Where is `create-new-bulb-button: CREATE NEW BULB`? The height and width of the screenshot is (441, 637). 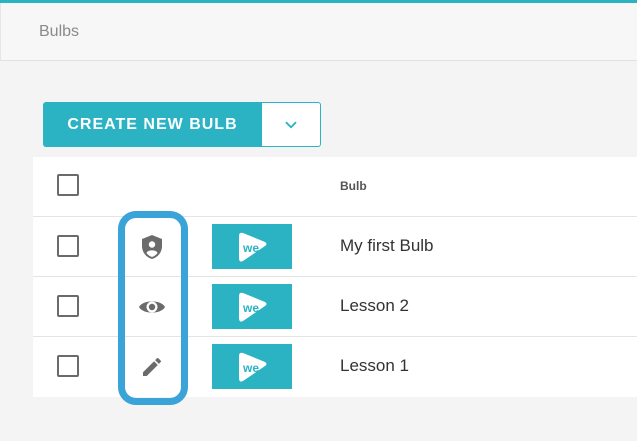
create-new-bulb-button: CREATE NEW BULB is located at coordinates (152, 124).